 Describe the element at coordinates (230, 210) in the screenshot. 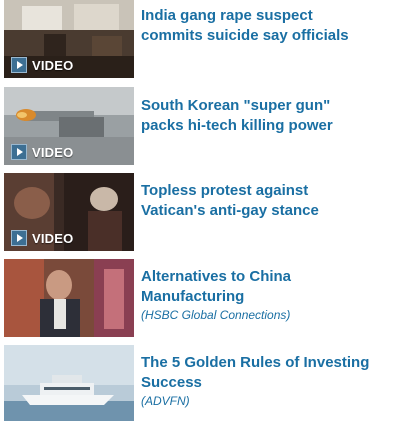

I see `headline-line: Vatican's anti-gay stance` at that location.